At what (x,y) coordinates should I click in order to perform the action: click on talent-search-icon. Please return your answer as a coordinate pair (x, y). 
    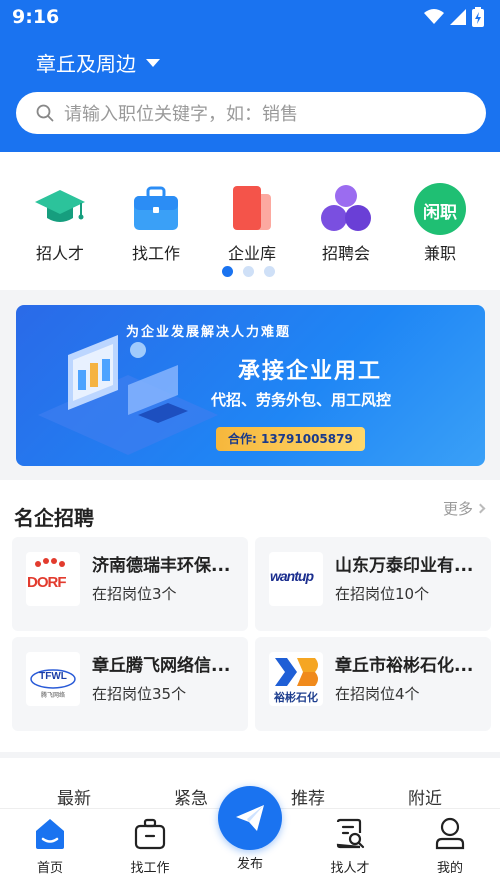
    Looking at the image, I should click on (350, 834).